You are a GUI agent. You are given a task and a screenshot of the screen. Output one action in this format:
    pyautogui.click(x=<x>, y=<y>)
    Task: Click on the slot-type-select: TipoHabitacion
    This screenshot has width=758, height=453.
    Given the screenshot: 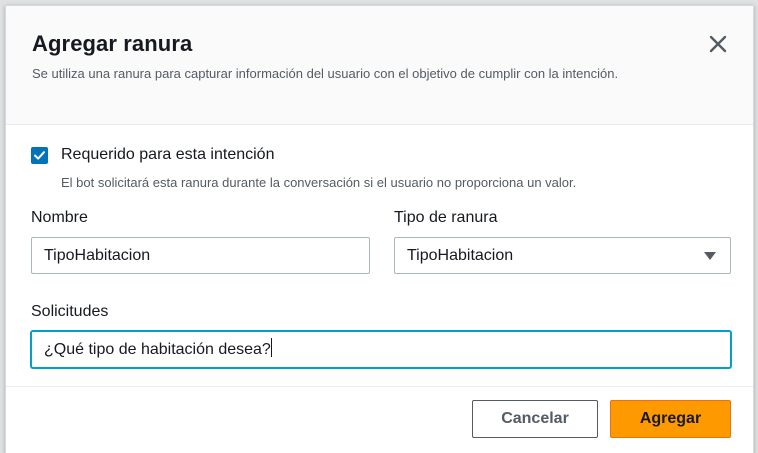 What is the action you would take?
    pyautogui.click(x=562, y=255)
    